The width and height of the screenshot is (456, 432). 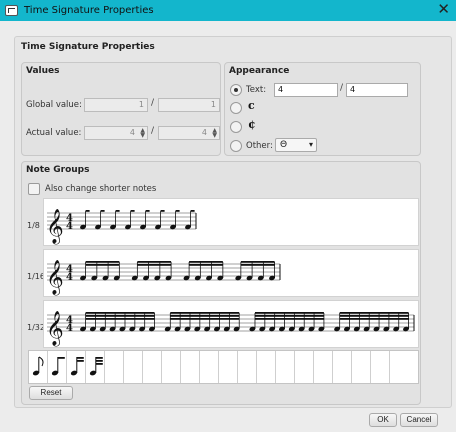 I want to click on global-denominator-field: 1, so click(x=189, y=105).